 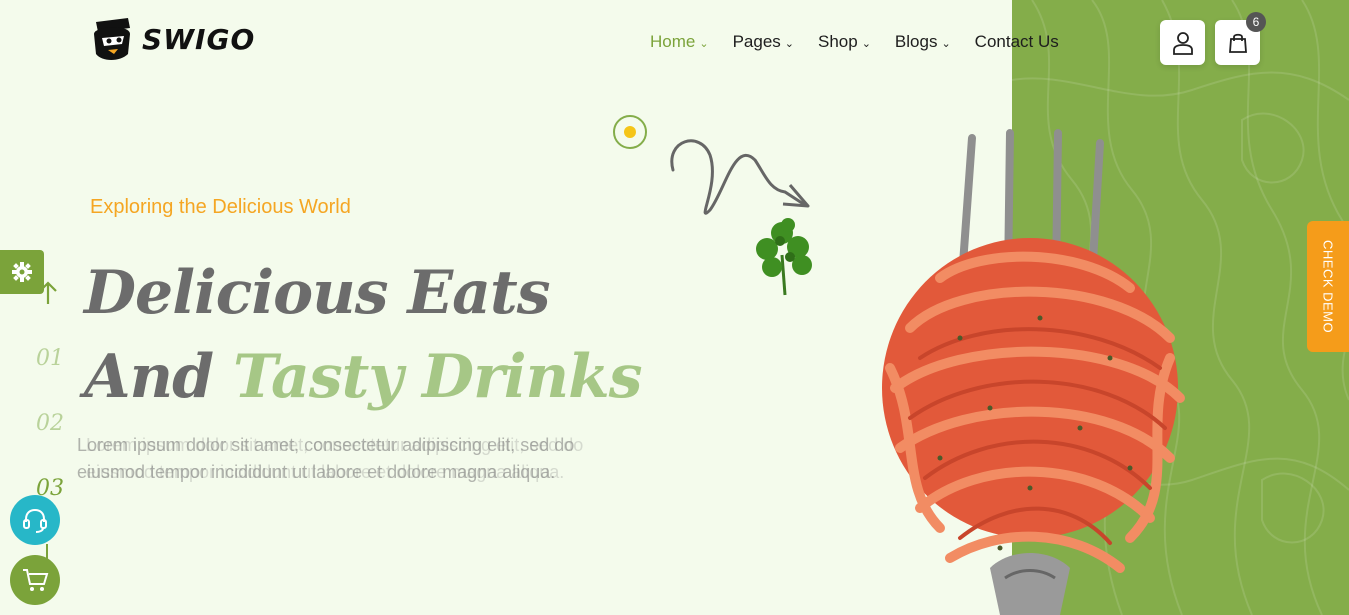 I want to click on brand-logo: SWIGO, so click(x=172, y=39).